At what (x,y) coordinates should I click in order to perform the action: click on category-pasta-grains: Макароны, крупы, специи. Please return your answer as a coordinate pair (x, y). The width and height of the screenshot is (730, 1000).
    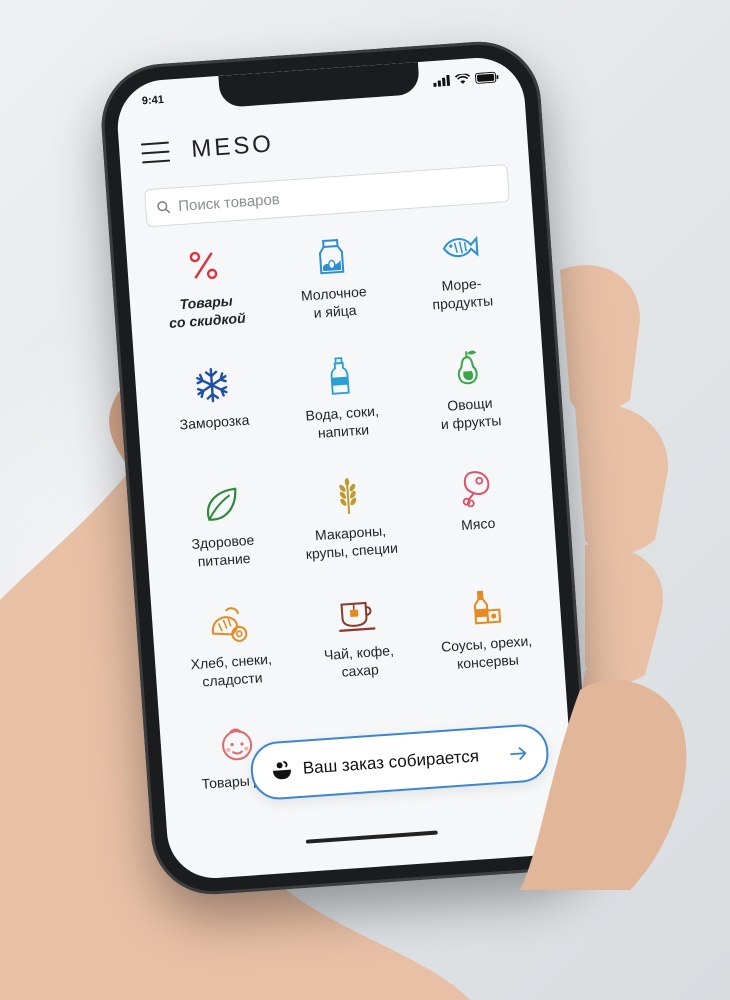
    Looking at the image, I should click on (350, 528).